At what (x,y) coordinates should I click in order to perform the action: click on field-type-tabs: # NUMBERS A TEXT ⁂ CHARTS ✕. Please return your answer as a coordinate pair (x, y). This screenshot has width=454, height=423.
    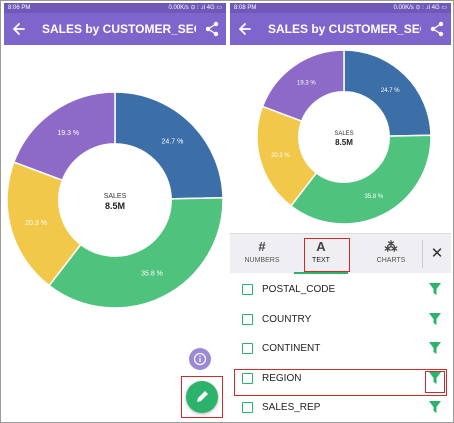
    Looking at the image, I should click on (340, 253).